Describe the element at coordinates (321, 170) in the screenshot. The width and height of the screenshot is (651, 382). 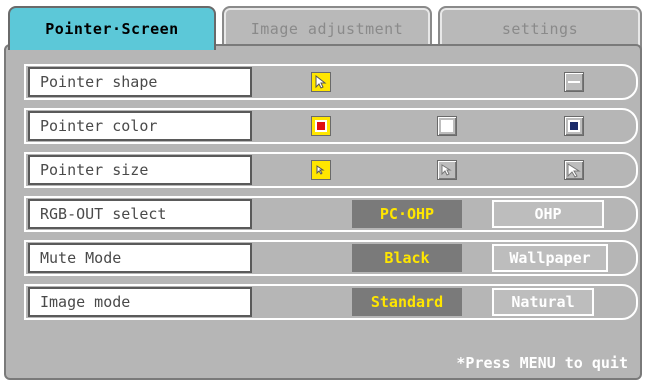
I see `small-pointer-icon` at that location.